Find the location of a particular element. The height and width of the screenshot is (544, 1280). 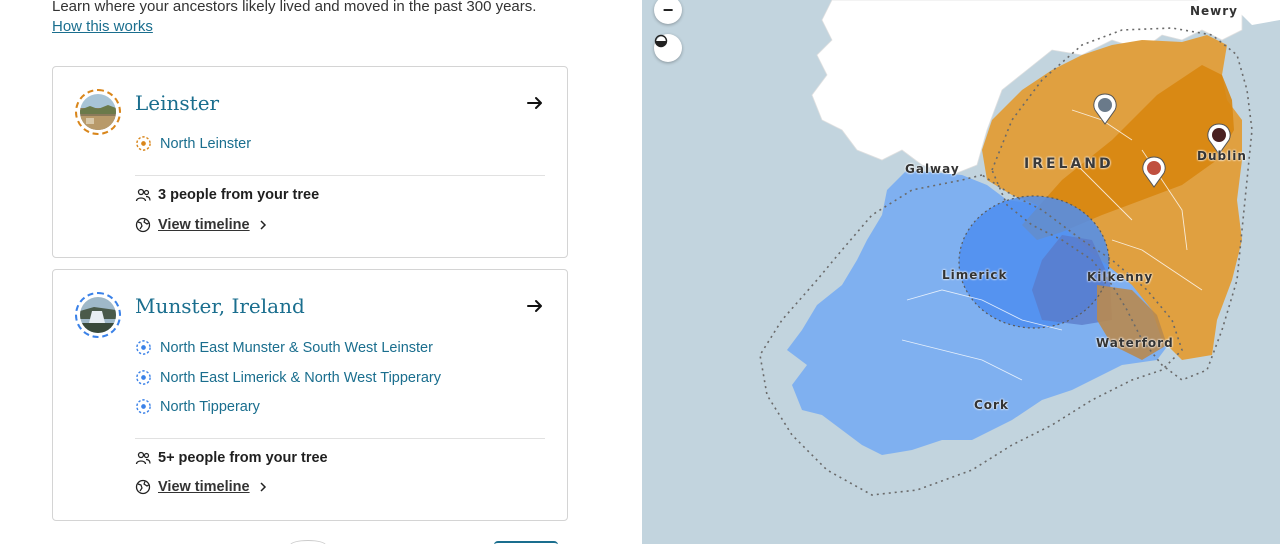

compass-icon is located at coordinates (661, 41).